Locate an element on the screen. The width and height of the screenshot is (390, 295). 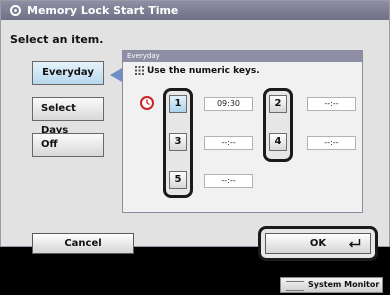
system-monitor-button: System Monitor is located at coordinates (331, 285).